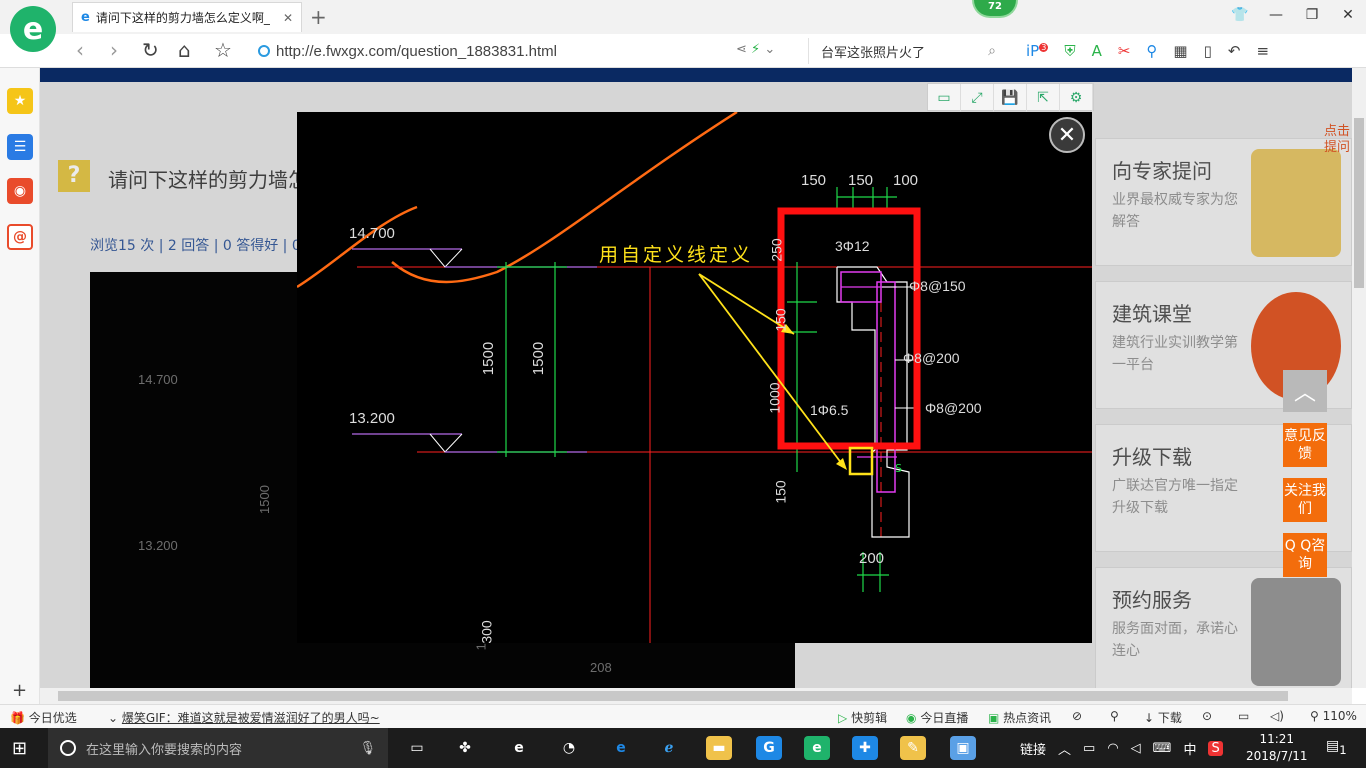 The image size is (1366, 768). Describe the element at coordinates (1162, 748) in the screenshot. I see `keyboard-icon: ⌨` at that location.